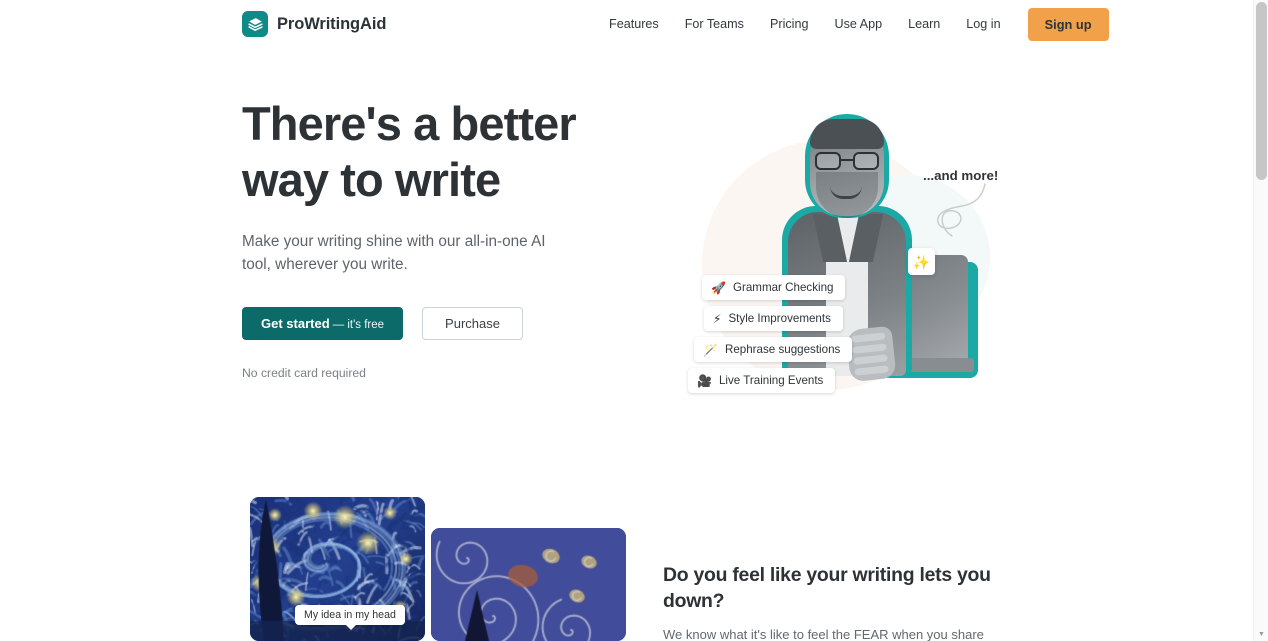 The image size is (1268, 641). What do you see at coordinates (717, 318) in the screenshot?
I see `lightning-icon: ⚡` at bounding box center [717, 318].